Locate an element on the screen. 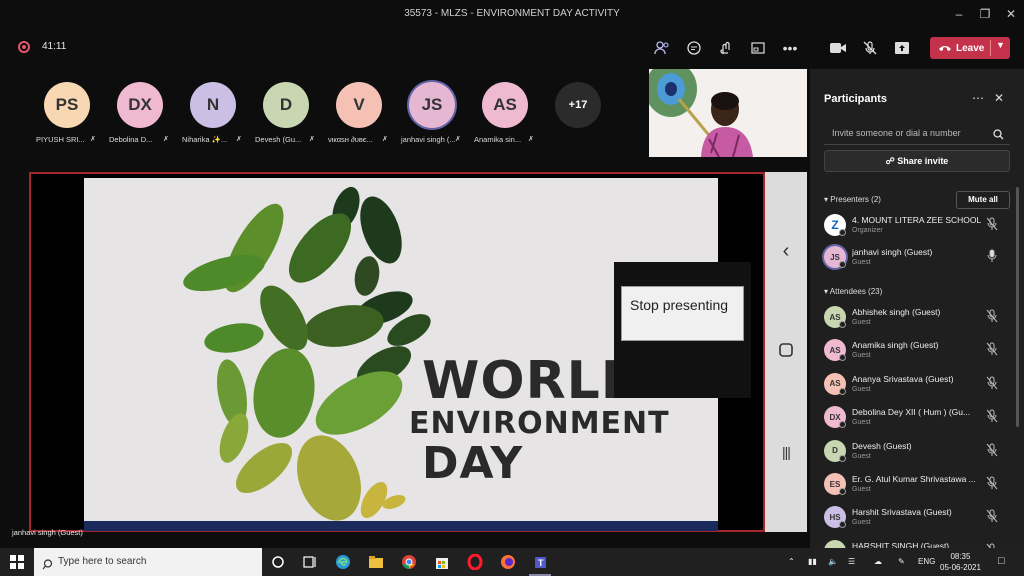 This screenshot has height=576, width=1024. participant-avatar: V is located at coordinates (359, 105).